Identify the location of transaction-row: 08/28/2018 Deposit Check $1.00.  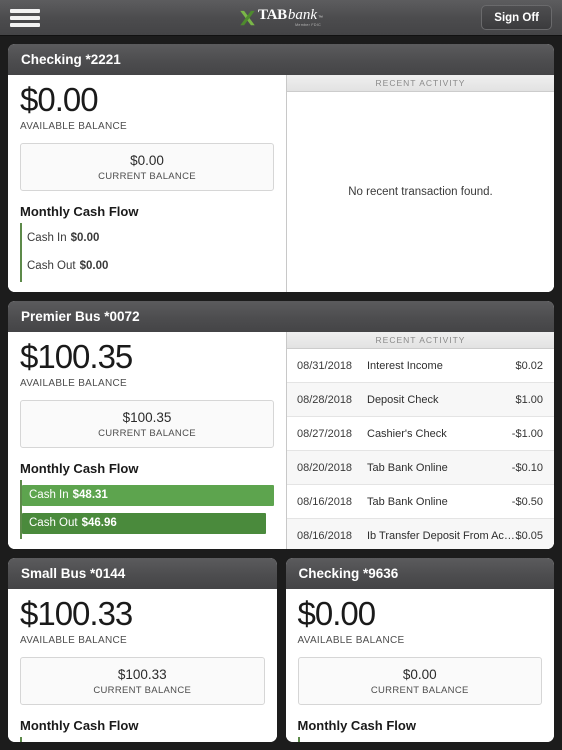
(420, 400).